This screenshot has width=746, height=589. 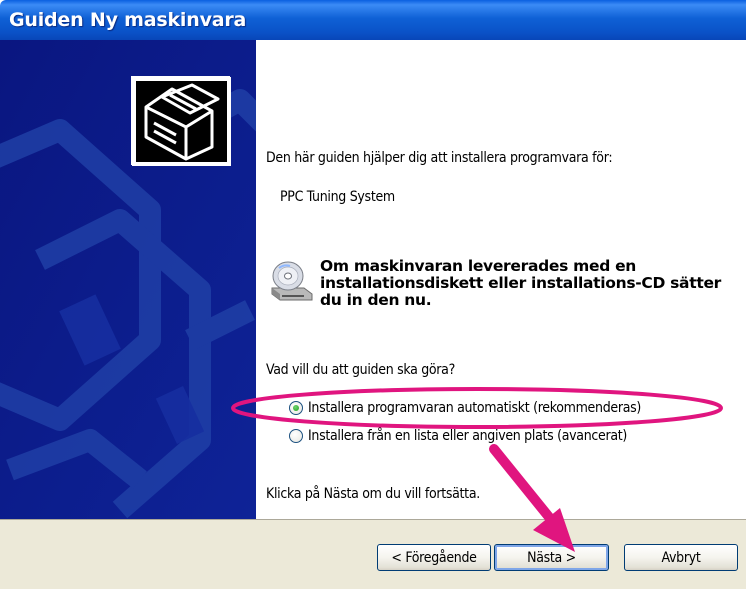 I want to click on question-text: Vad vill du att guiden ska göra?, so click(x=360, y=370).